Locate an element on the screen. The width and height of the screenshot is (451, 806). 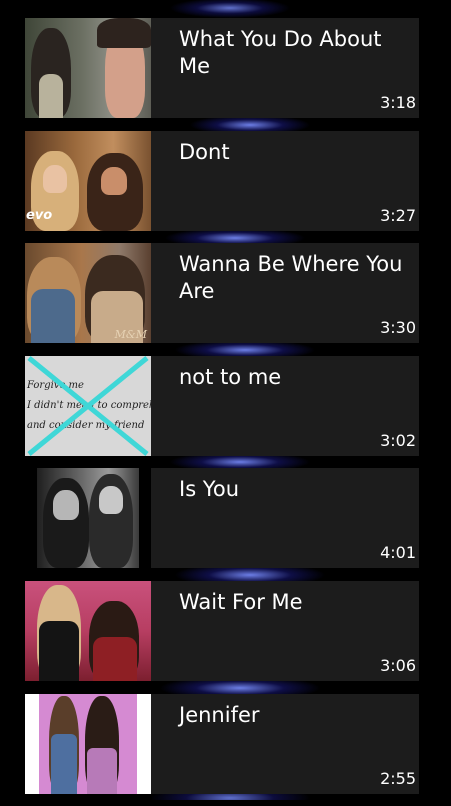
vevo-watermark: evo is located at coordinates (39, 215).